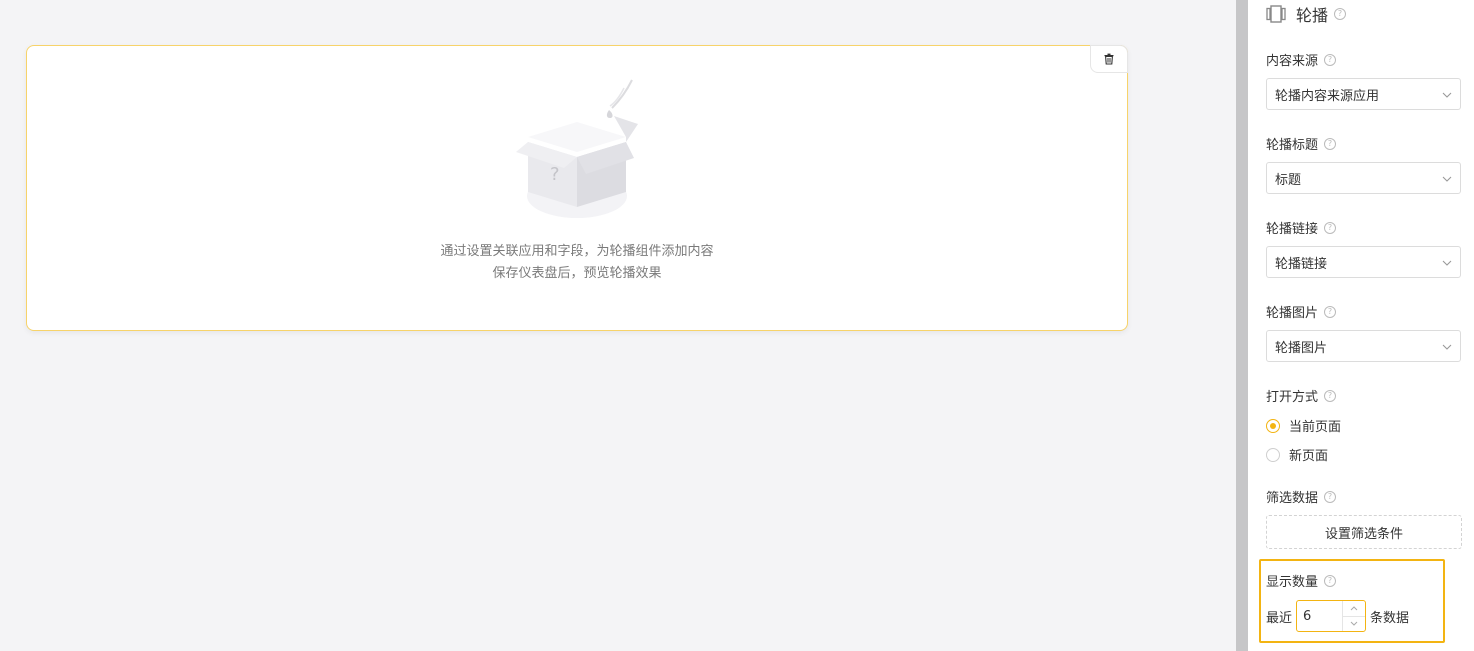 Image resolution: width=1474 pixels, height=651 pixels. I want to click on carousel-icon, so click(1276, 14).